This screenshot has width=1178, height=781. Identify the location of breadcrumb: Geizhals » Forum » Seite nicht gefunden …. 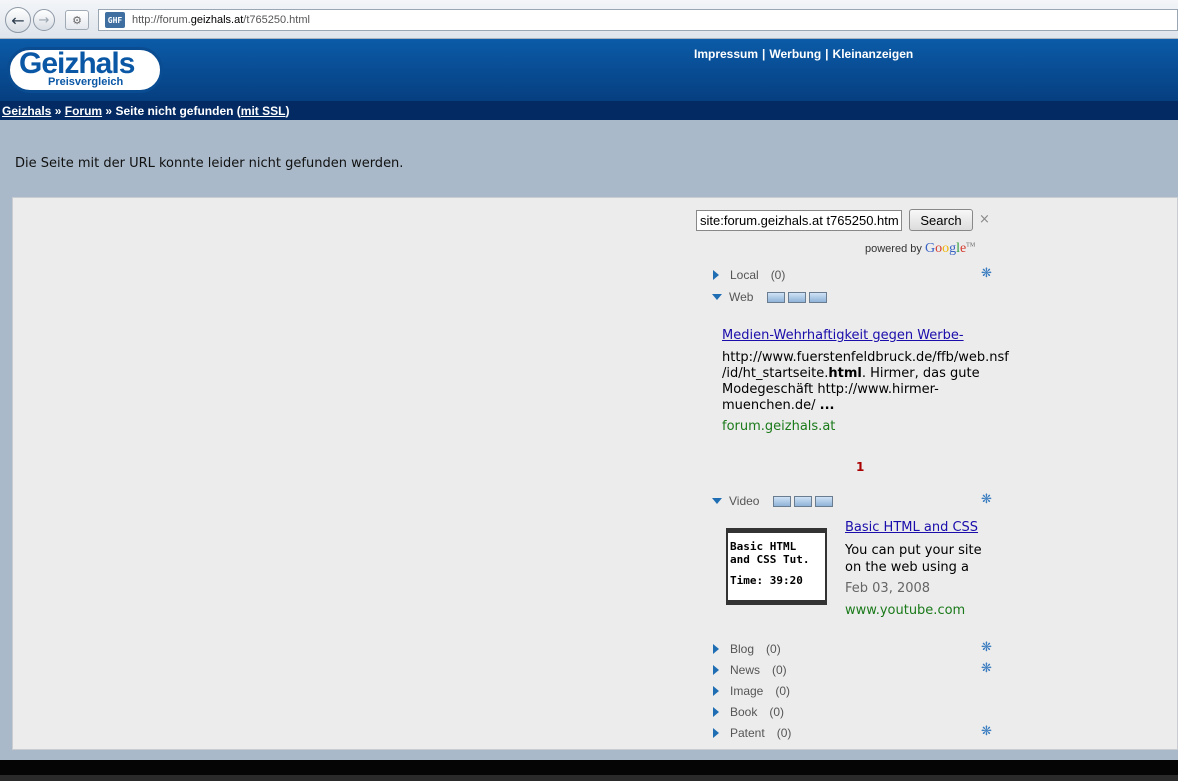
(589, 110).